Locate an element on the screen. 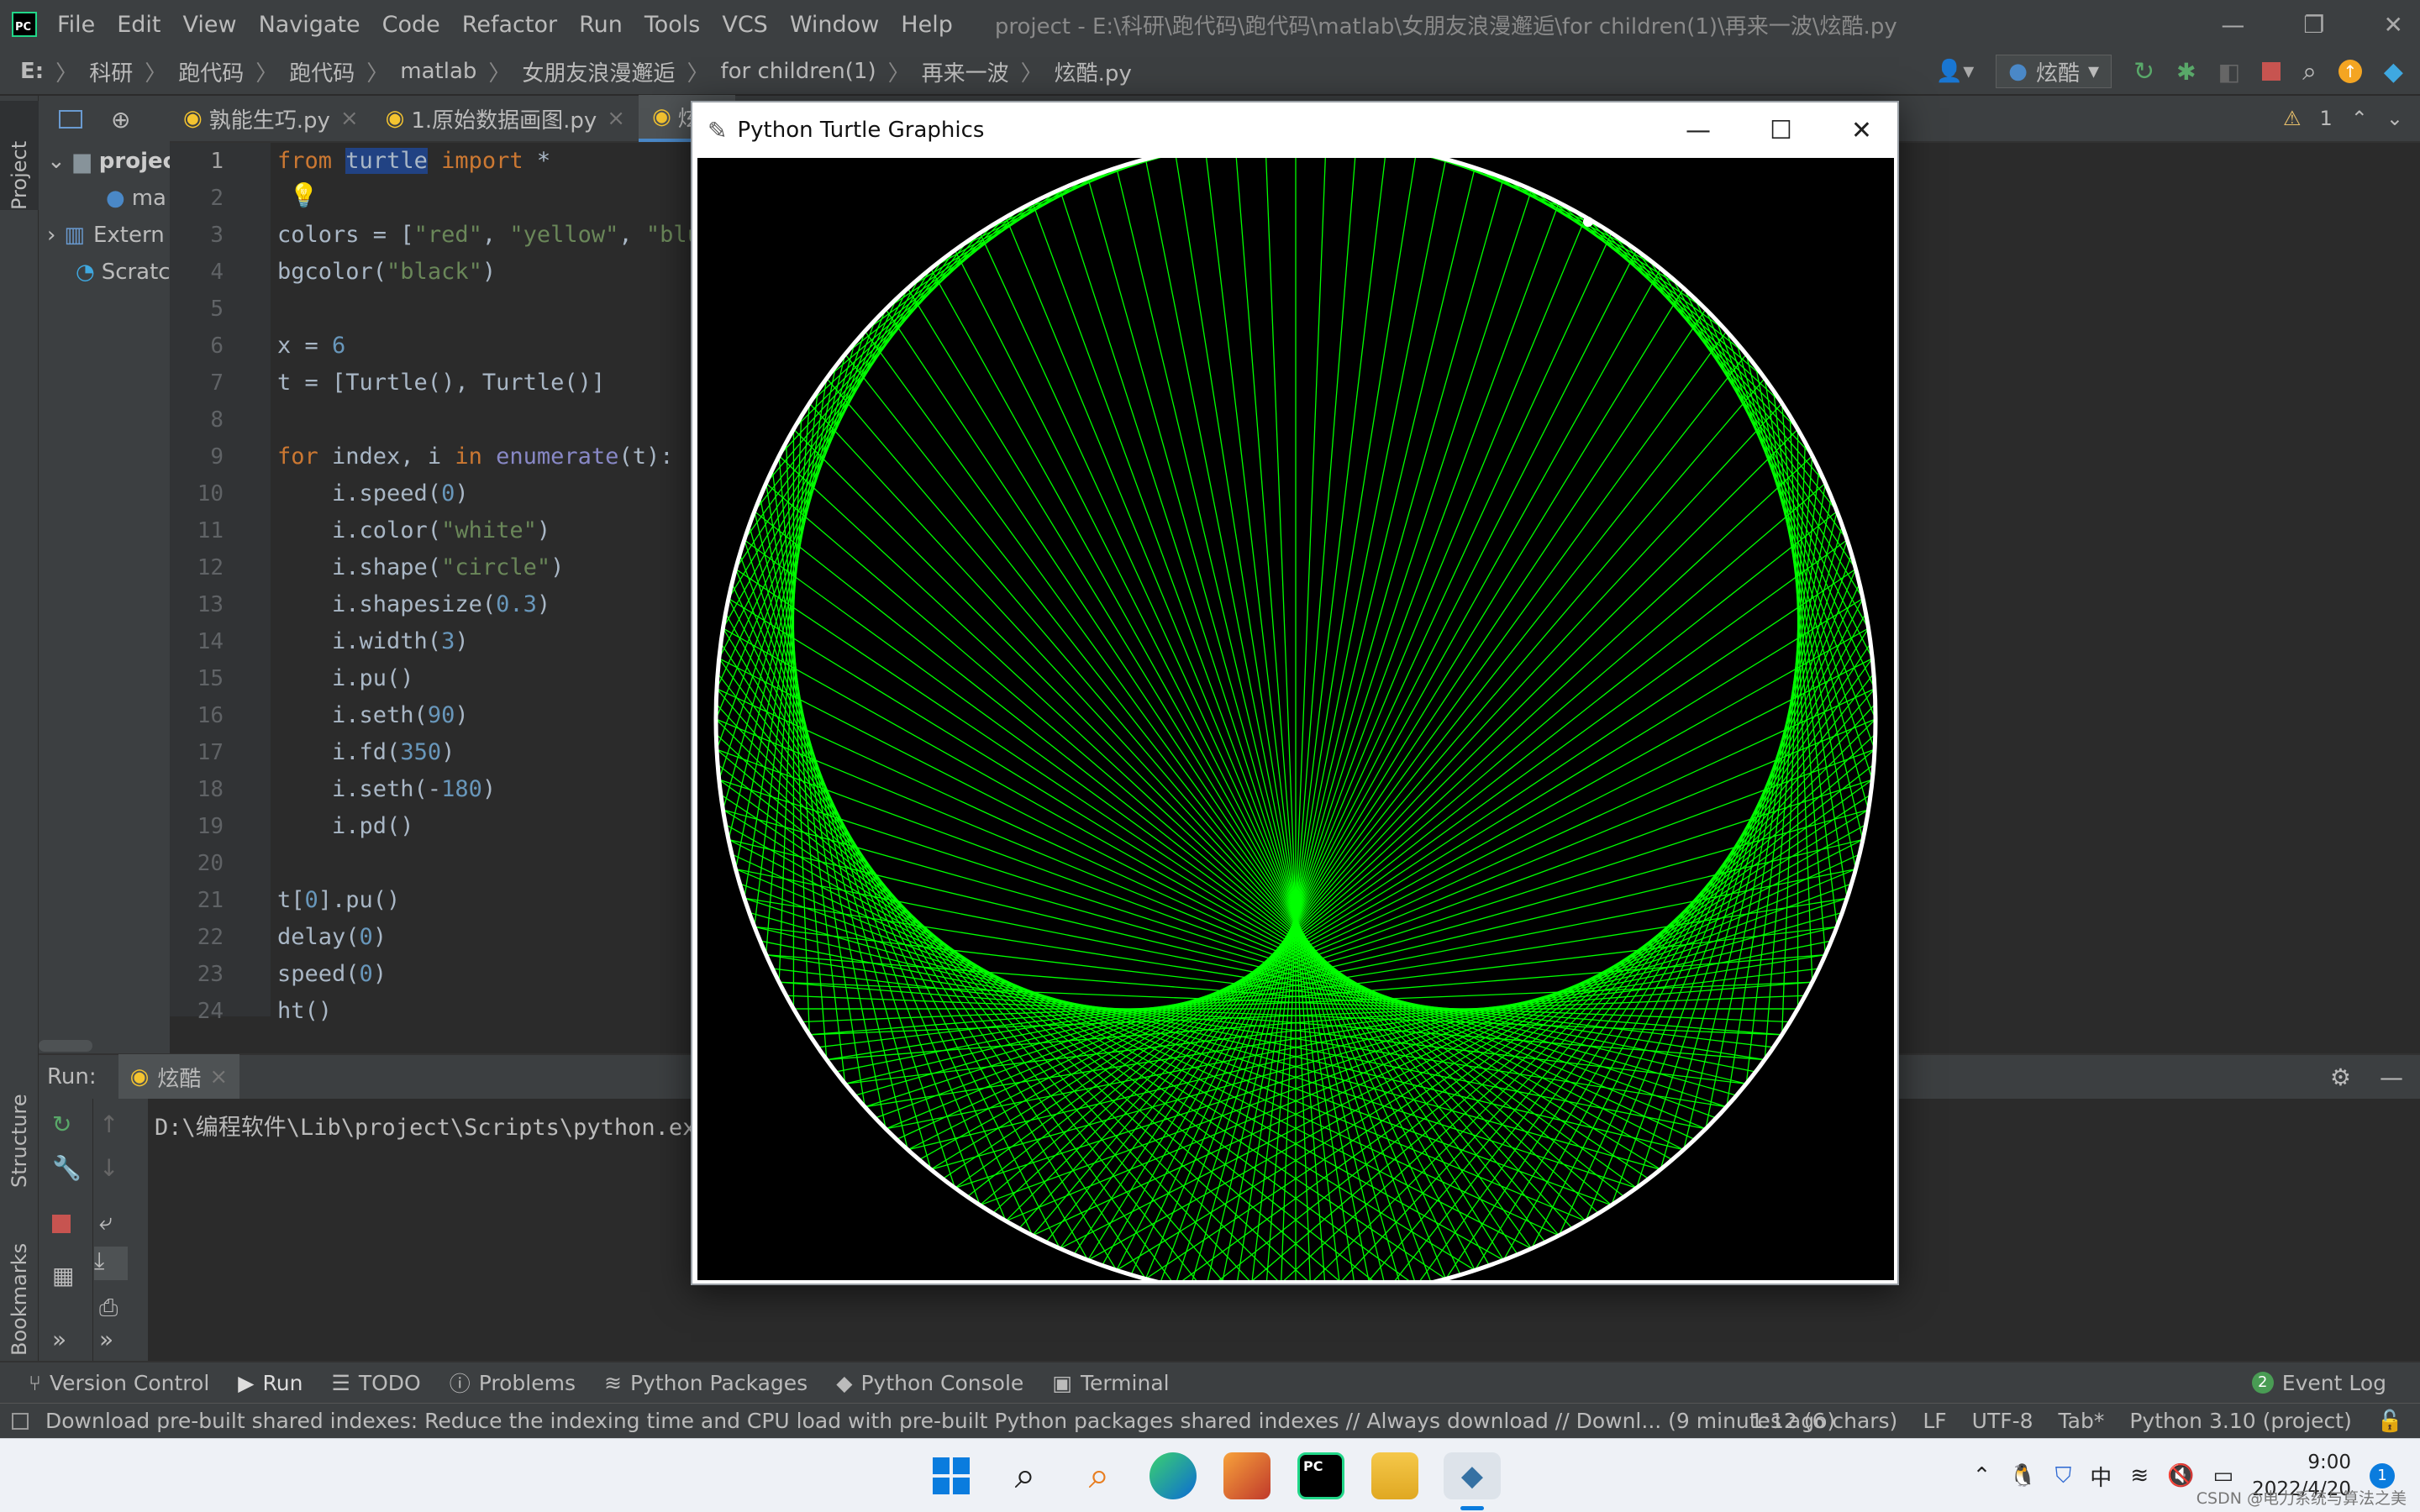 Image resolution: width=2420 pixels, height=1512 pixels. breadcrumb-item: matlab is located at coordinates (438, 71).